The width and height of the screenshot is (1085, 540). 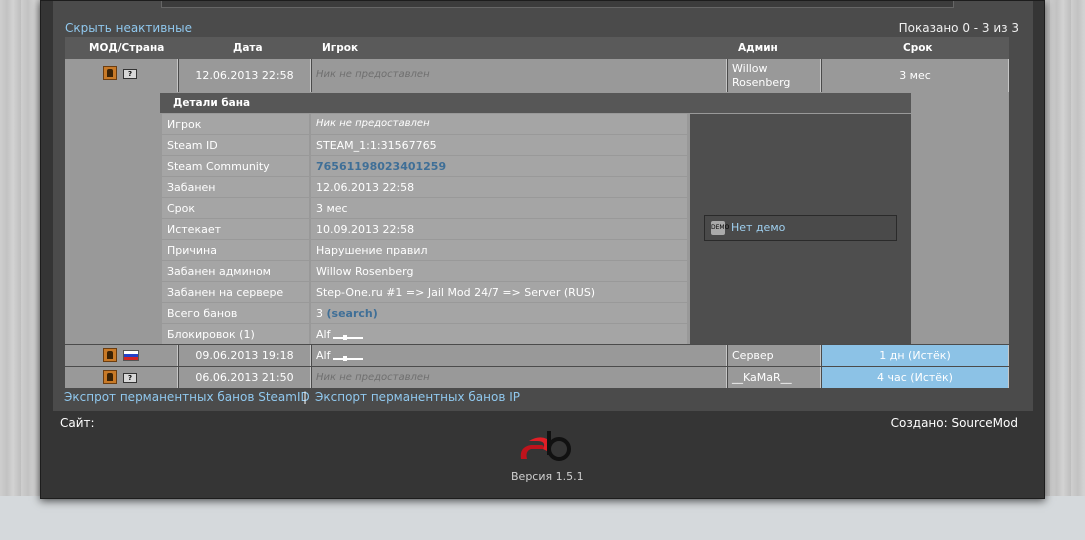 What do you see at coordinates (954, 423) in the screenshot?
I see `created-by: Создано: SourceMod` at bounding box center [954, 423].